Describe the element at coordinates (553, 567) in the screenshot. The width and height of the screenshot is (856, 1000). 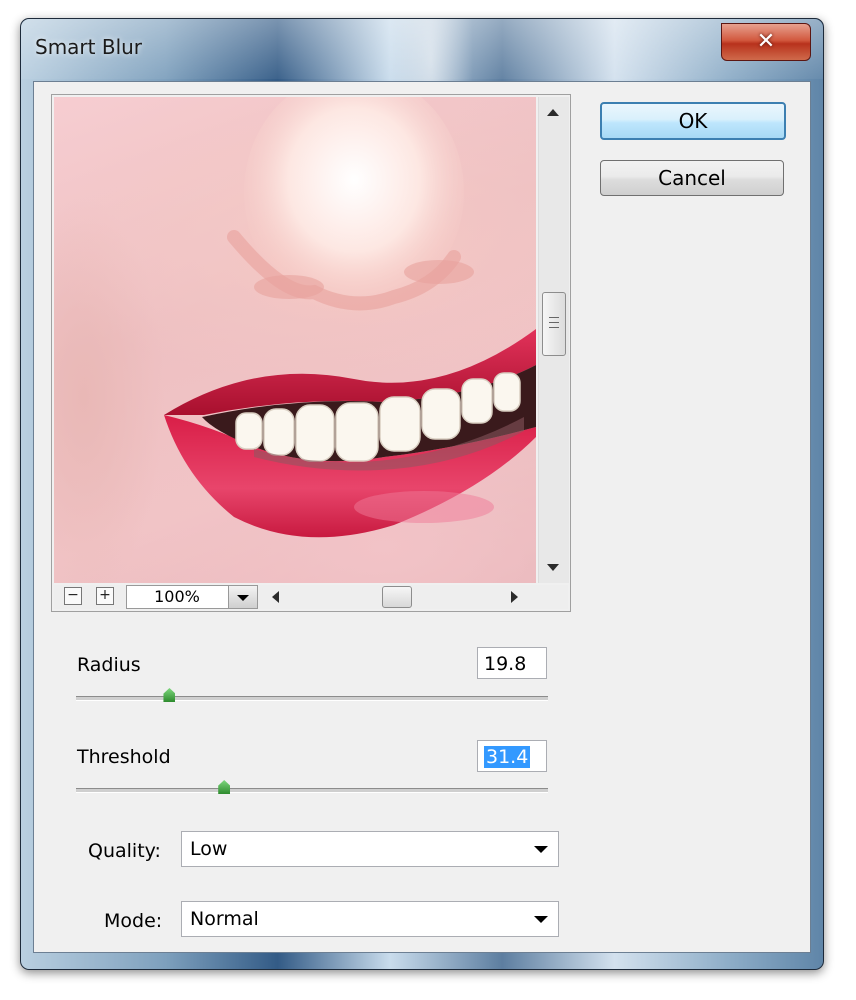
I see `scroll-down-arrow-icon` at that location.